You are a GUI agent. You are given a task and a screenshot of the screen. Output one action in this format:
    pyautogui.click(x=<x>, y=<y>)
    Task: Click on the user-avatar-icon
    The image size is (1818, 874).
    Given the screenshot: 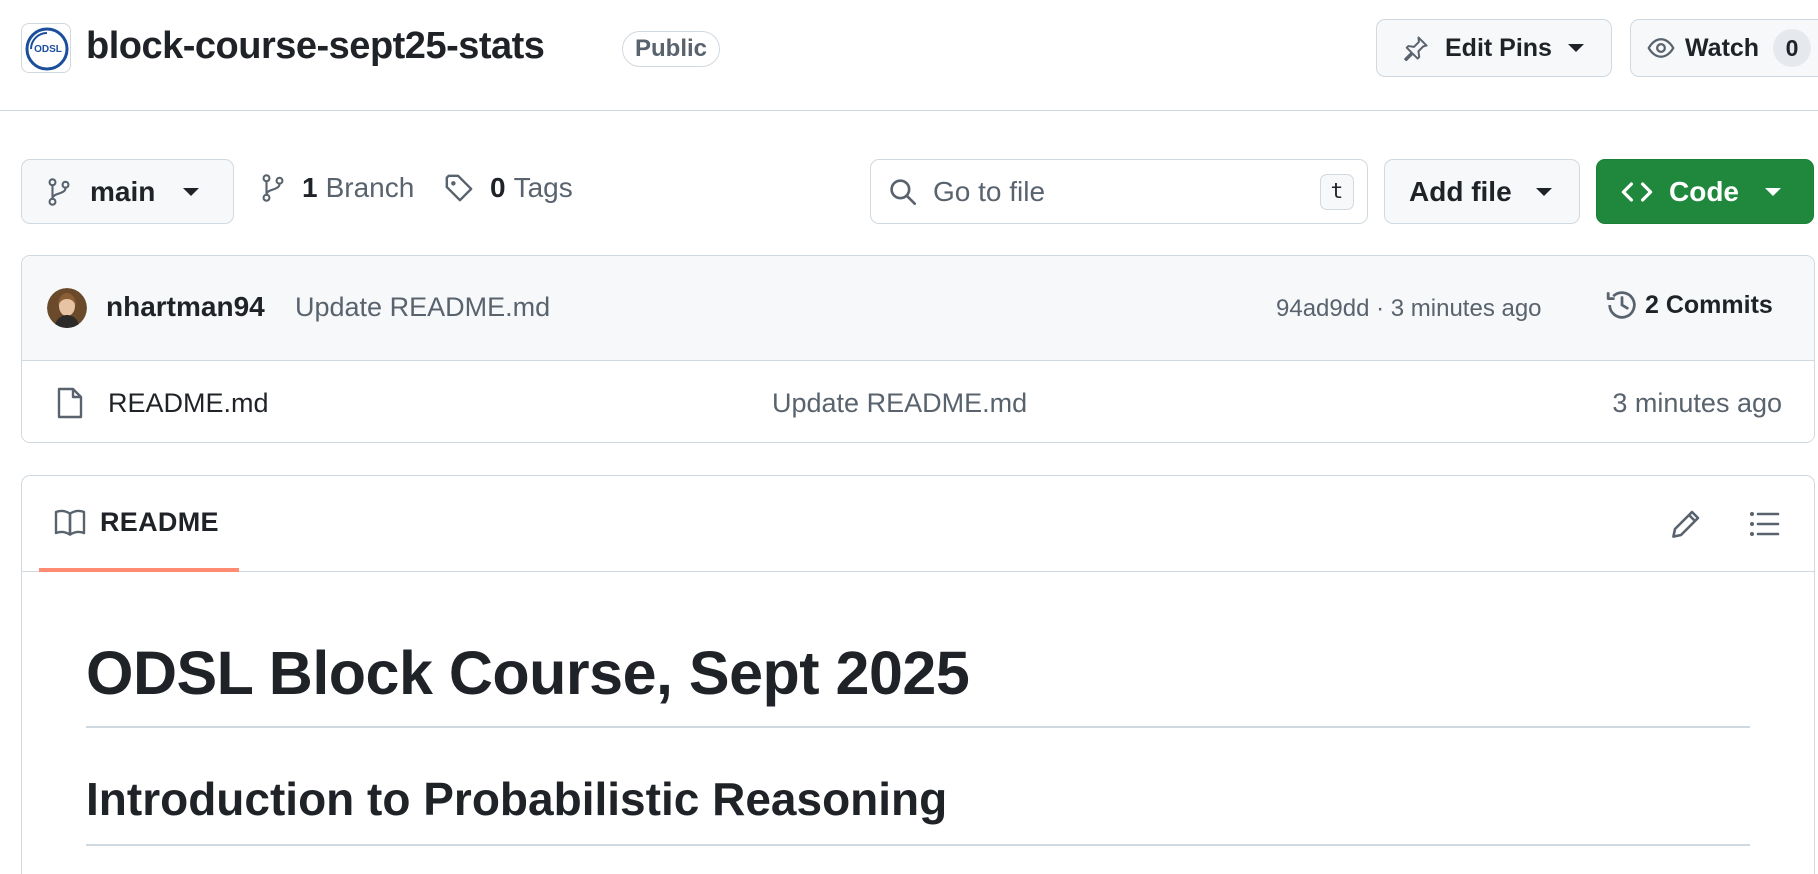 What is the action you would take?
    pyautogui.click(x=67, y=308)
    